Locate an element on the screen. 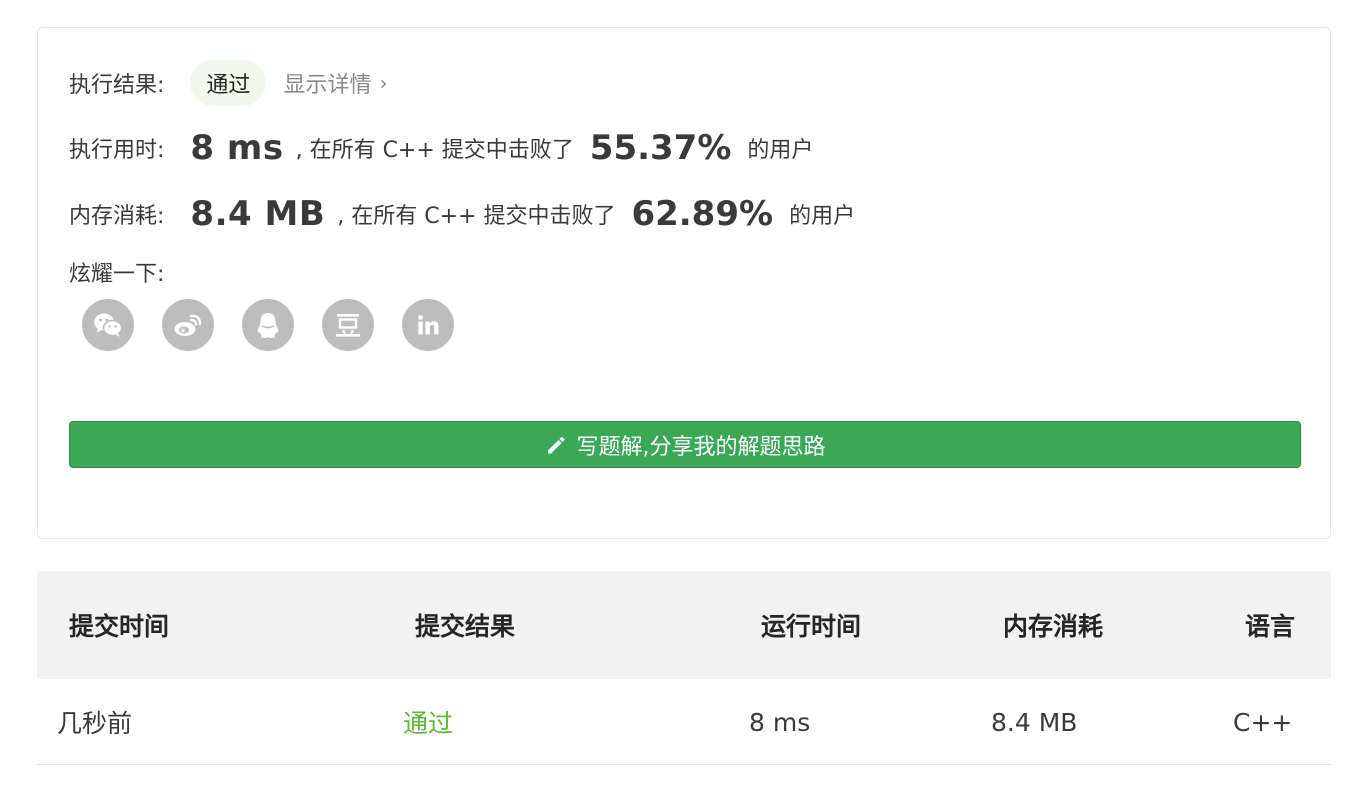 This screenshot has width=1358, height=792. table-row: 几秒前 通过 8 ms 8.4 MB C++ is located at coordinates (684, 722).